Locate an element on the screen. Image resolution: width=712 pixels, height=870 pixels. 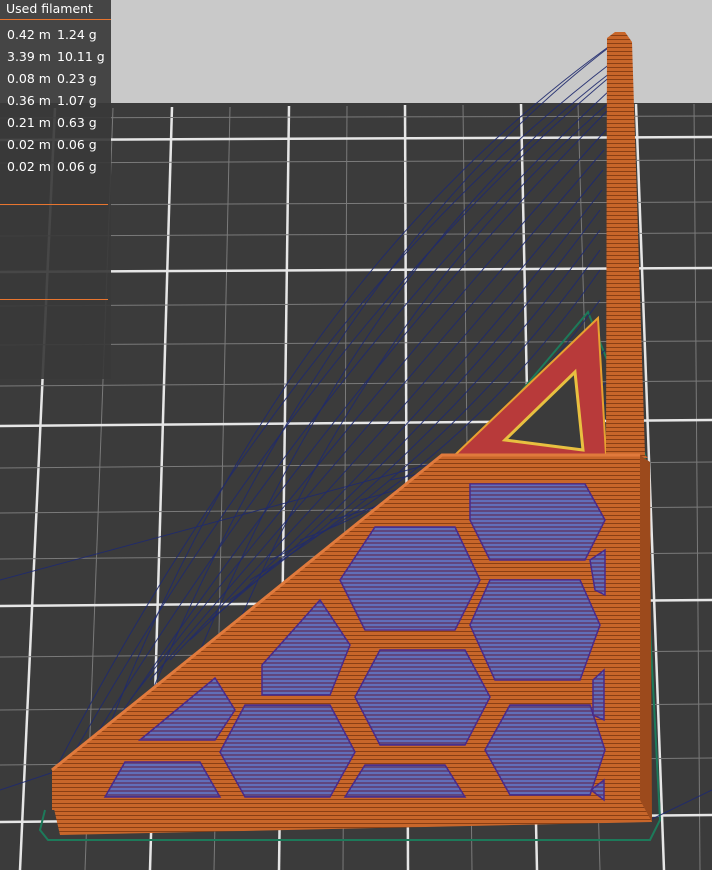
legend-row: 0.42 m 1.24 g is located at coordinates (55, 35).